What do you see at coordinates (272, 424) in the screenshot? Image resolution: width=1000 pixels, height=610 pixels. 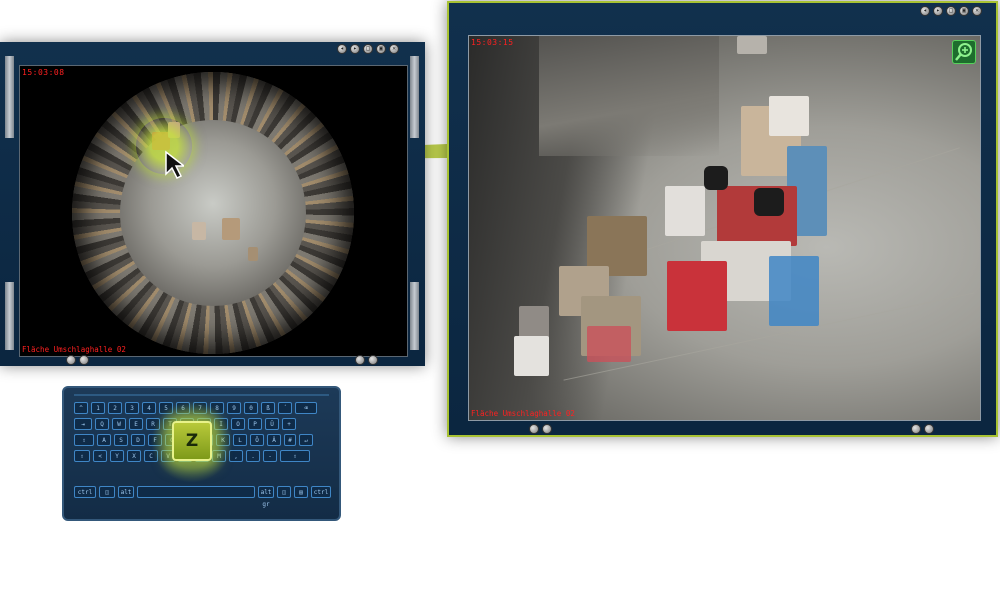 I see `key: Ü` at bounding box center [272, 424].